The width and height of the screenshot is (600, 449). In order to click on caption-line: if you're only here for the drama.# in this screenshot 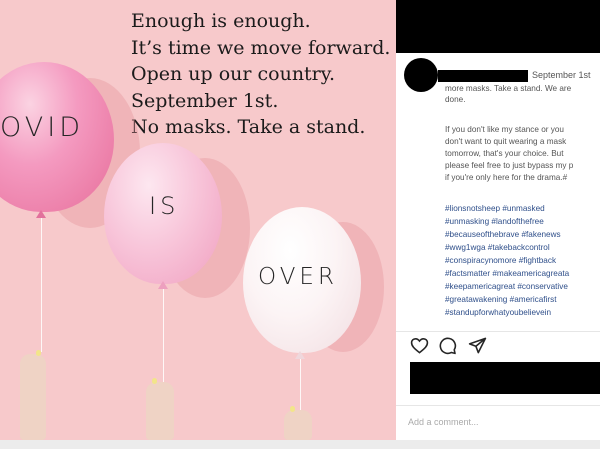, I will do `click(506, 177)`.